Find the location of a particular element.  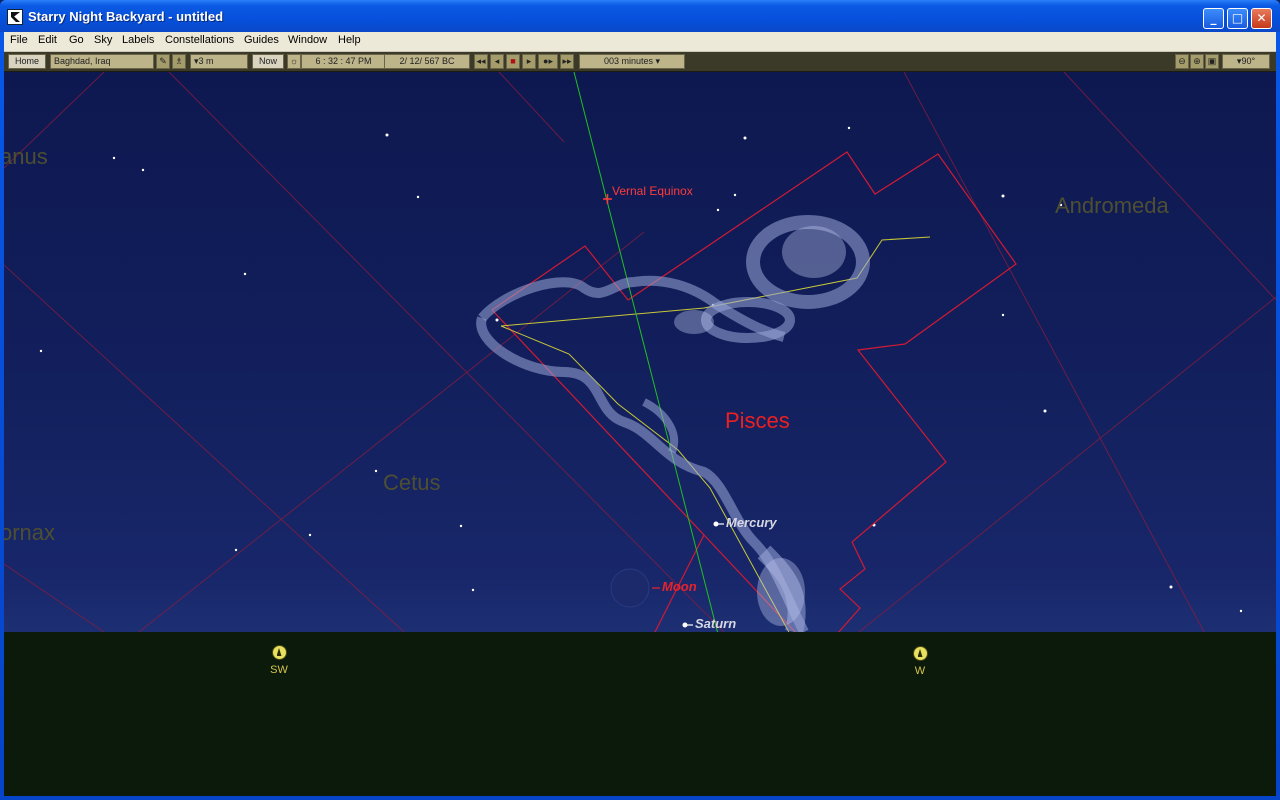

location-edit-icon: ✎ is located at coordinates (163, 61).